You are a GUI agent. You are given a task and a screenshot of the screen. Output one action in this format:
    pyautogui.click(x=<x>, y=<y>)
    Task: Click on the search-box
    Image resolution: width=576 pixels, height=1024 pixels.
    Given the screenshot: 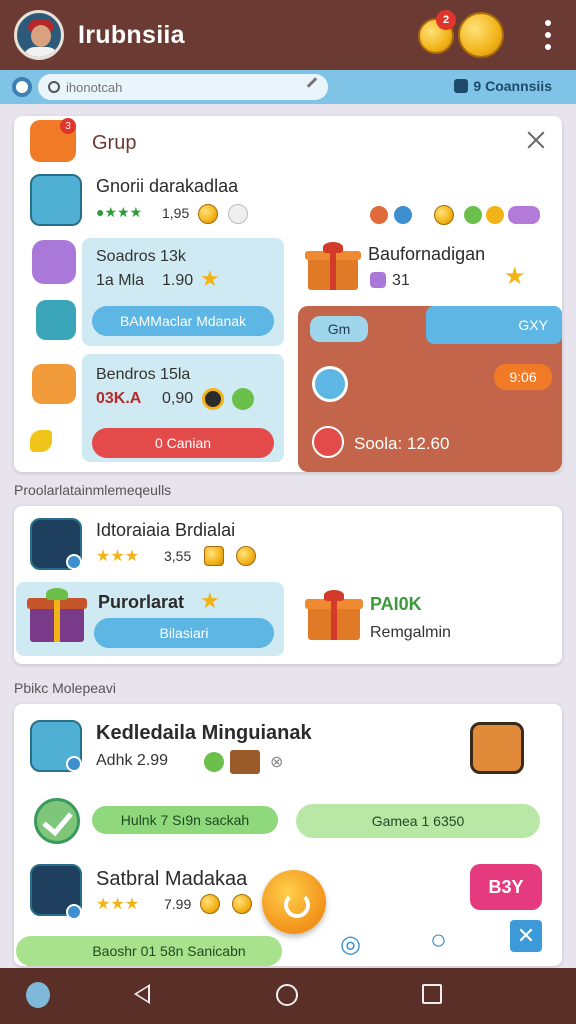 What is the action you would take?
    pyautogui.click(x=183, y=87)
    